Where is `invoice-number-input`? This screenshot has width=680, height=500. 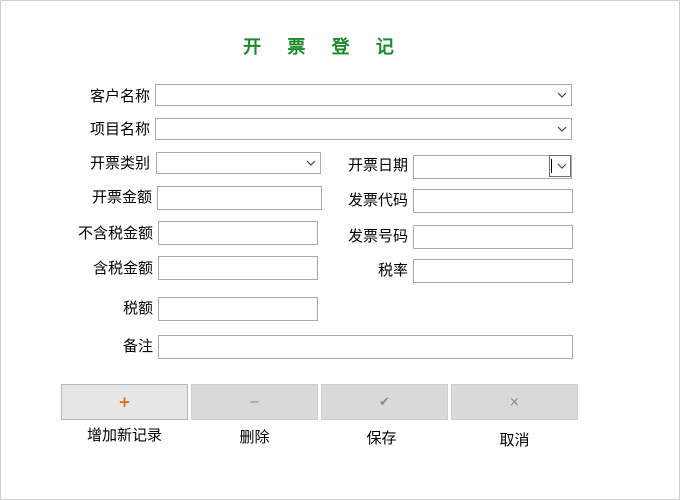 invoice-number-input is located at coordinates (493, 237).